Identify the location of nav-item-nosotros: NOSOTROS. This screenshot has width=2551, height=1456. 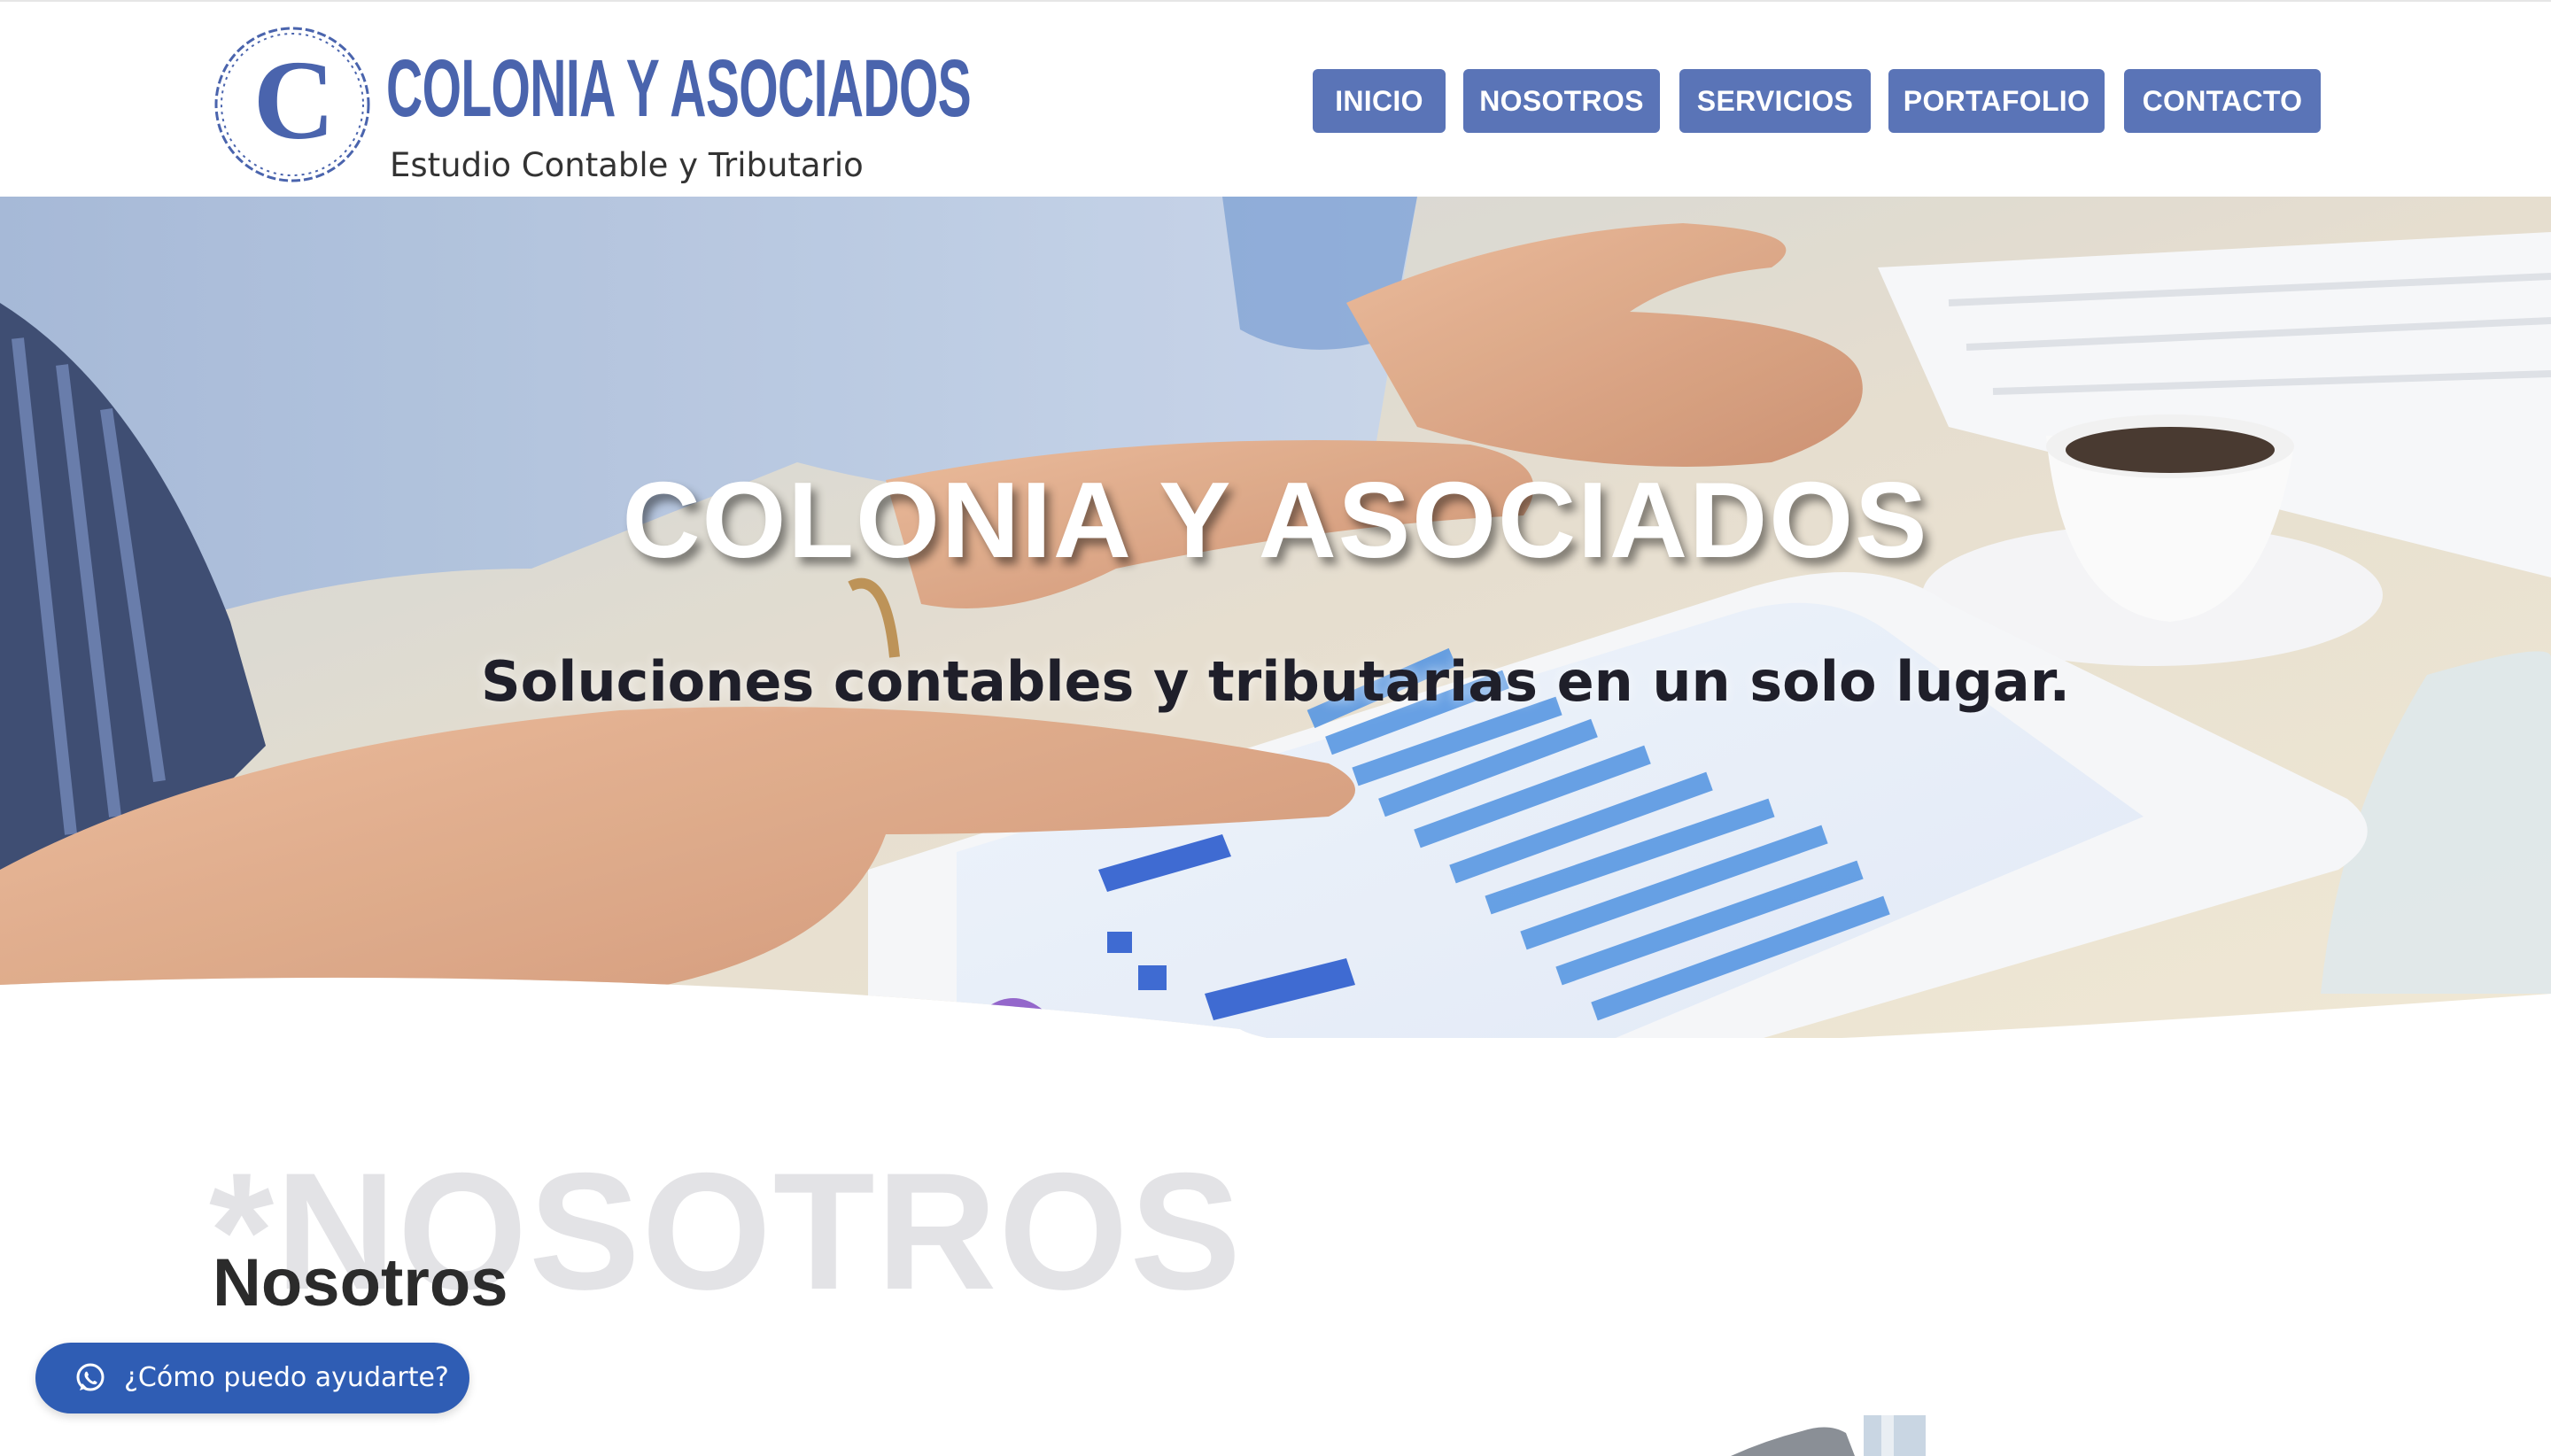
(1561, 101).